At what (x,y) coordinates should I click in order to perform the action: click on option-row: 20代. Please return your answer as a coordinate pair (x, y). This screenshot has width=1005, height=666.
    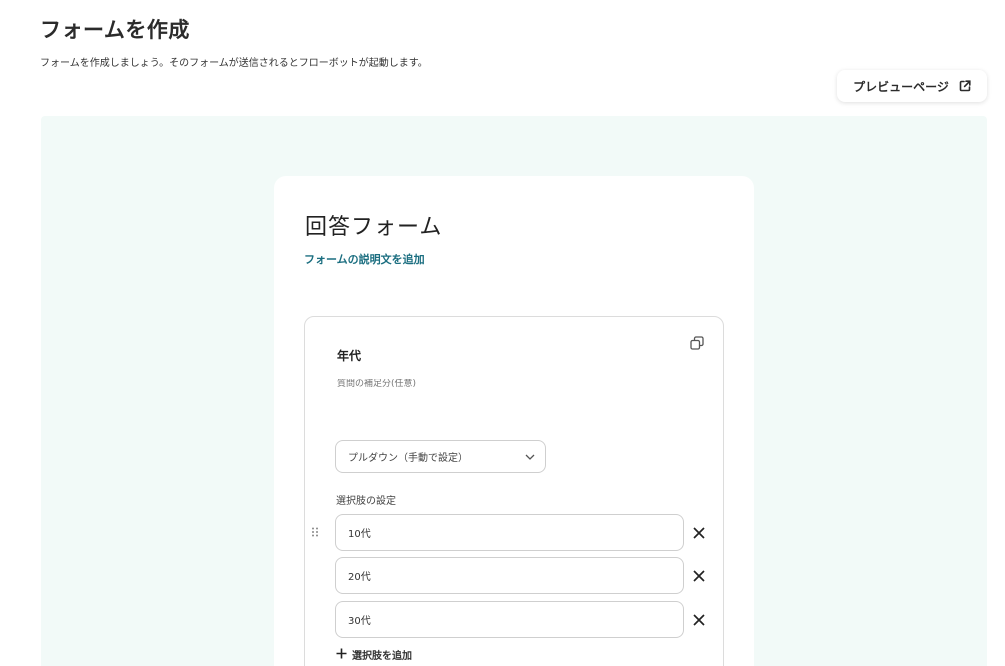
    Looking at the image, I should click on (525, 575).